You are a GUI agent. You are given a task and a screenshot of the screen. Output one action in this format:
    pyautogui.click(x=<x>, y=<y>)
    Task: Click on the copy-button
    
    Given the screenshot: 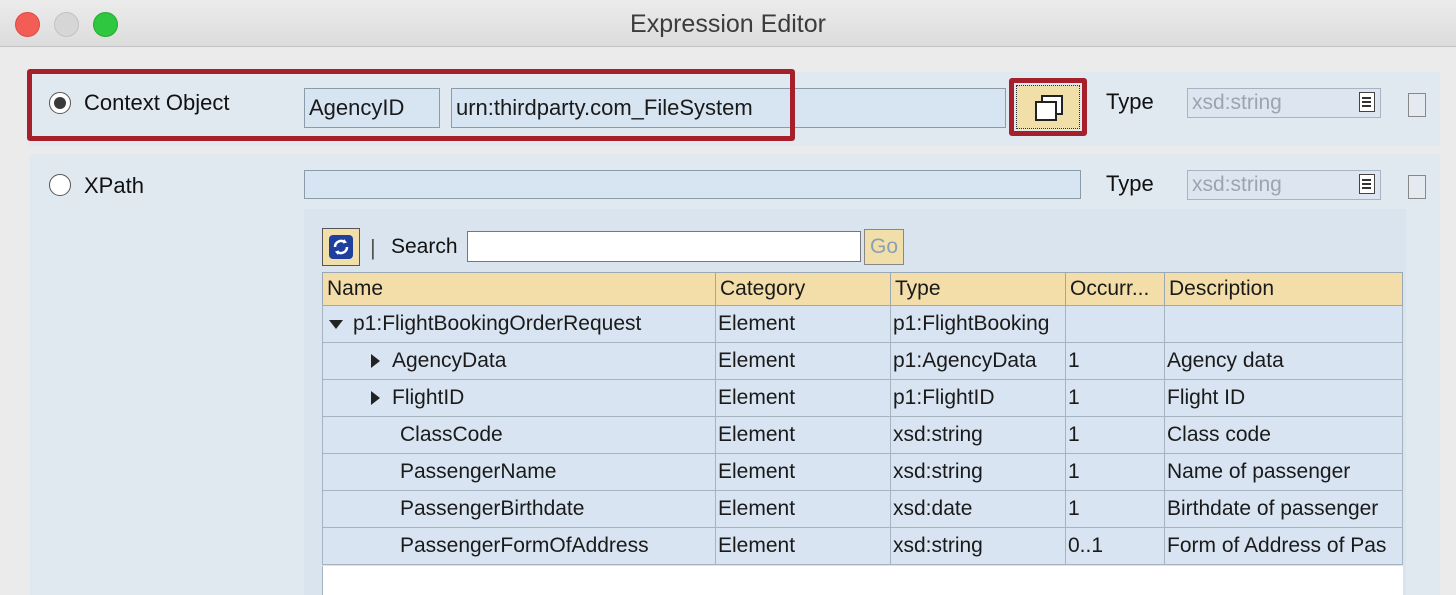 What is the action you would take?
    pyautogui.click(x=1048, y=107)
    